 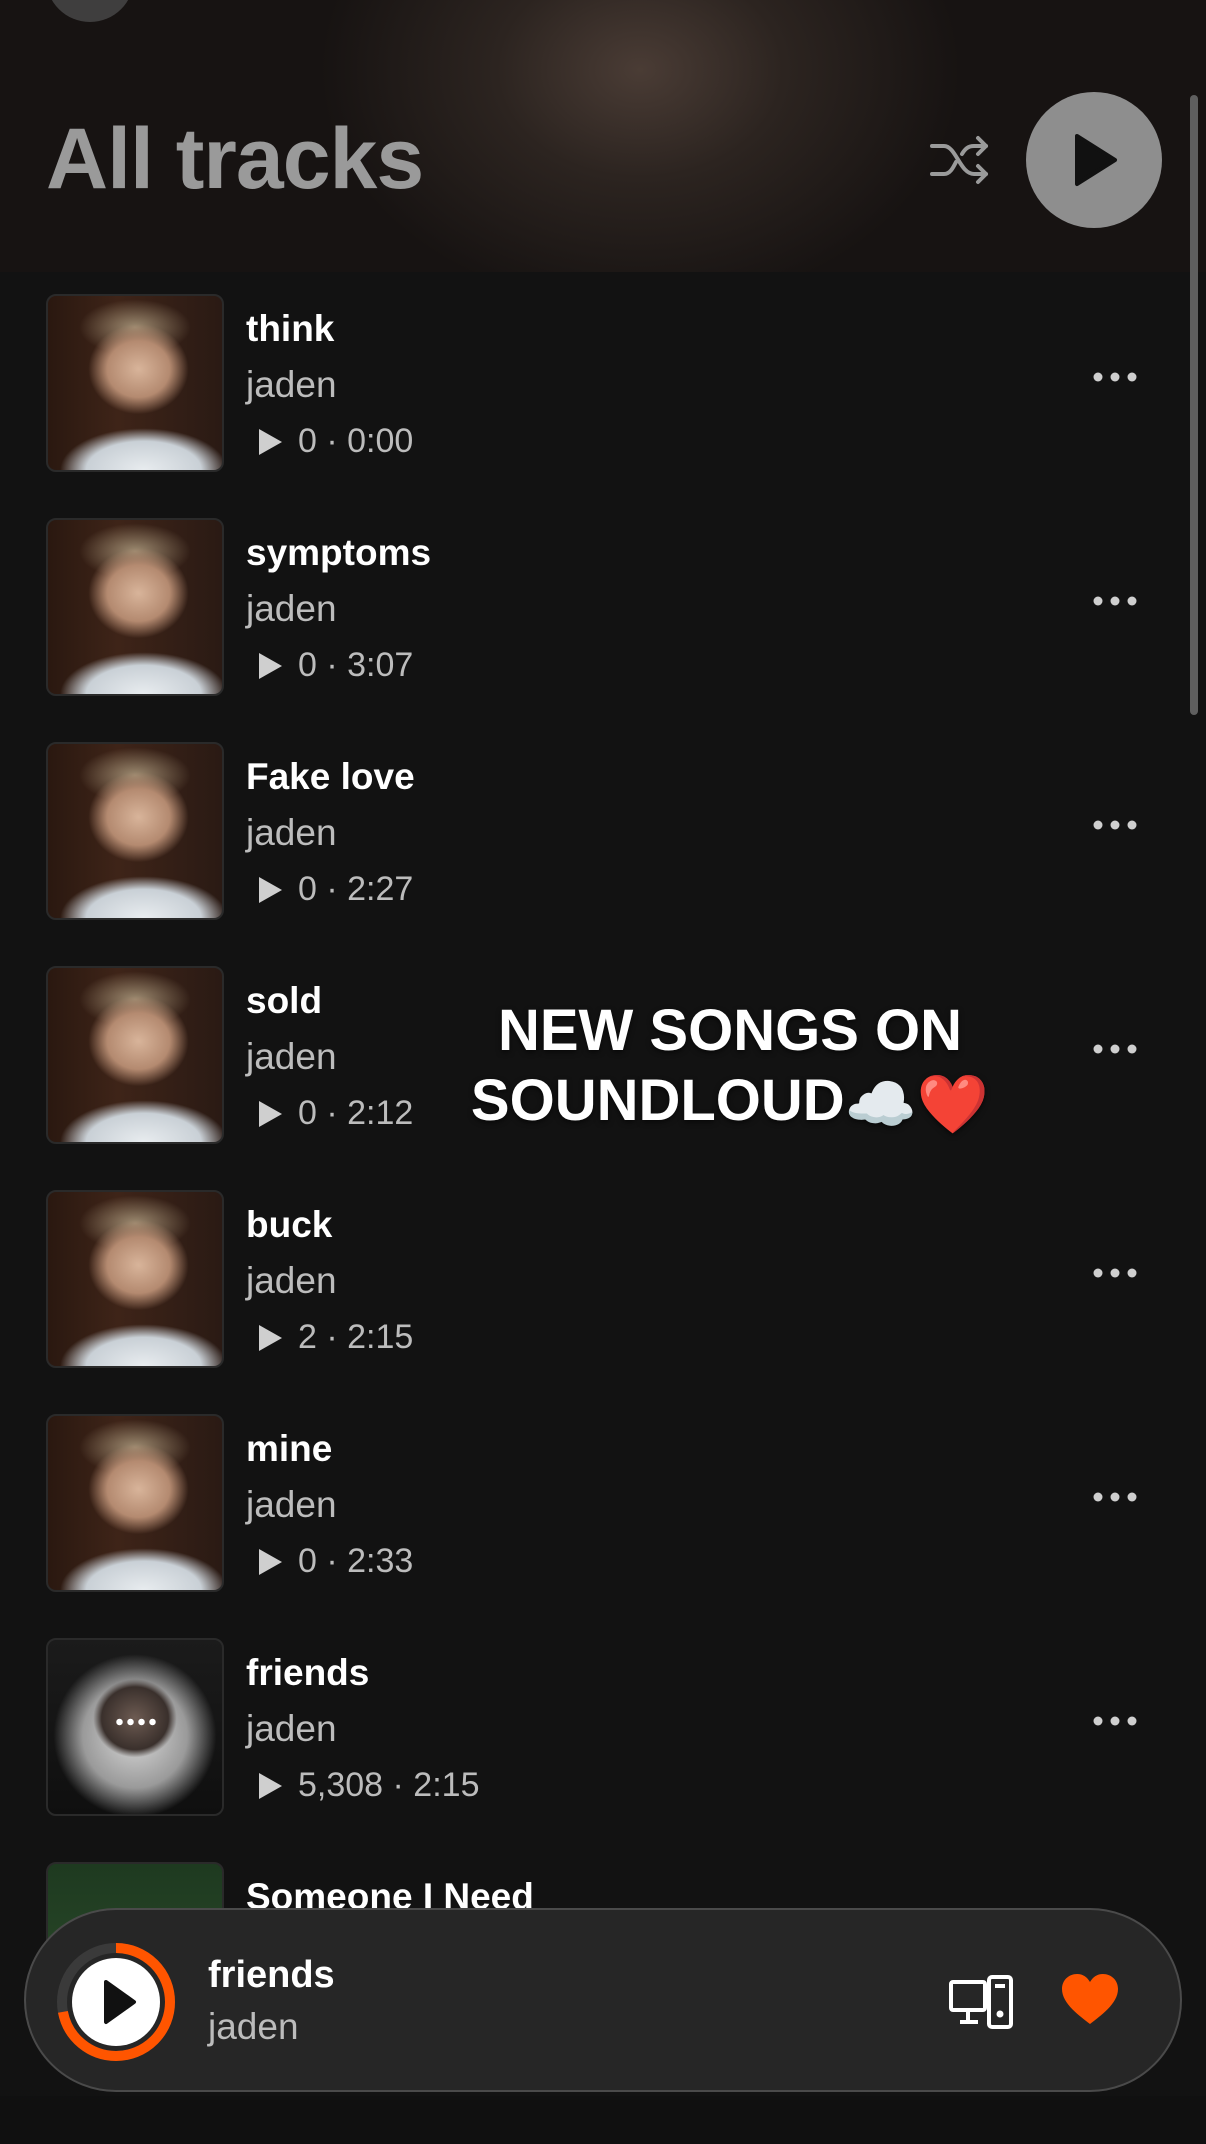 I want to click on playlist-header: All tracks, so click(x=603, y=136).